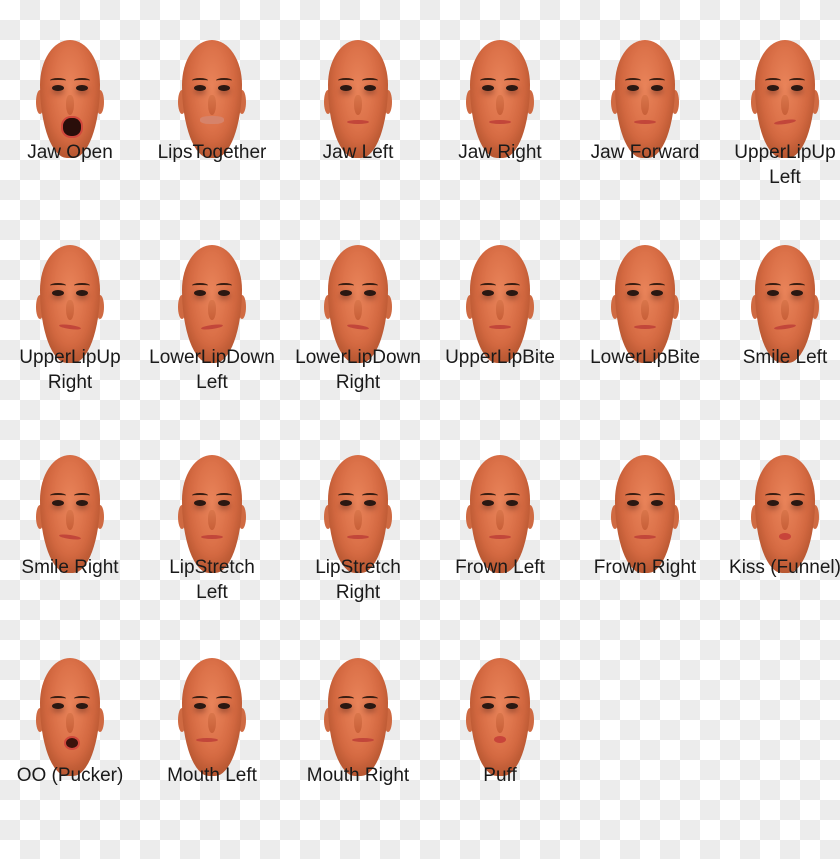 The width and height of the screenshot is (840, 859). I want to click on expression-item: Frown Right, so click(645, 517).